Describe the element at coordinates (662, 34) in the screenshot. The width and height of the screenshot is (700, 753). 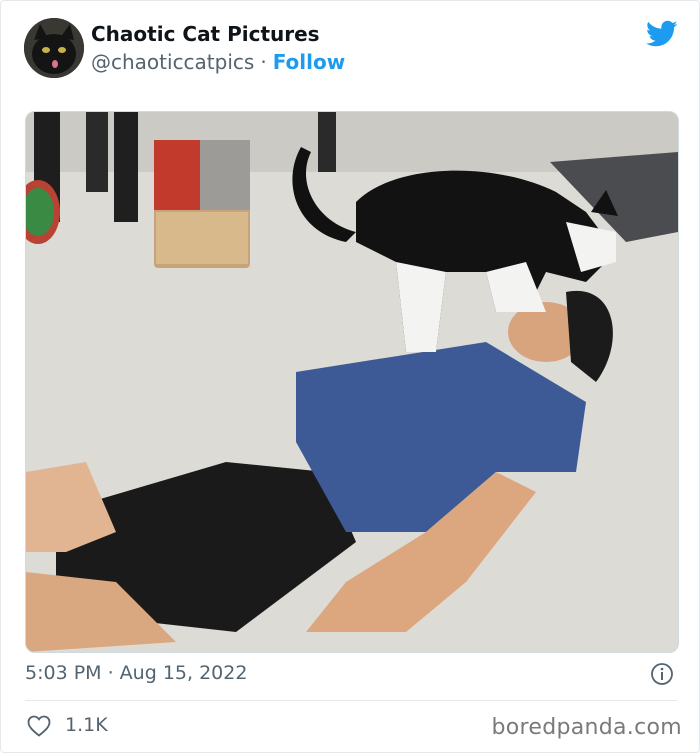
I see `twitter-bird-icon` at that location.